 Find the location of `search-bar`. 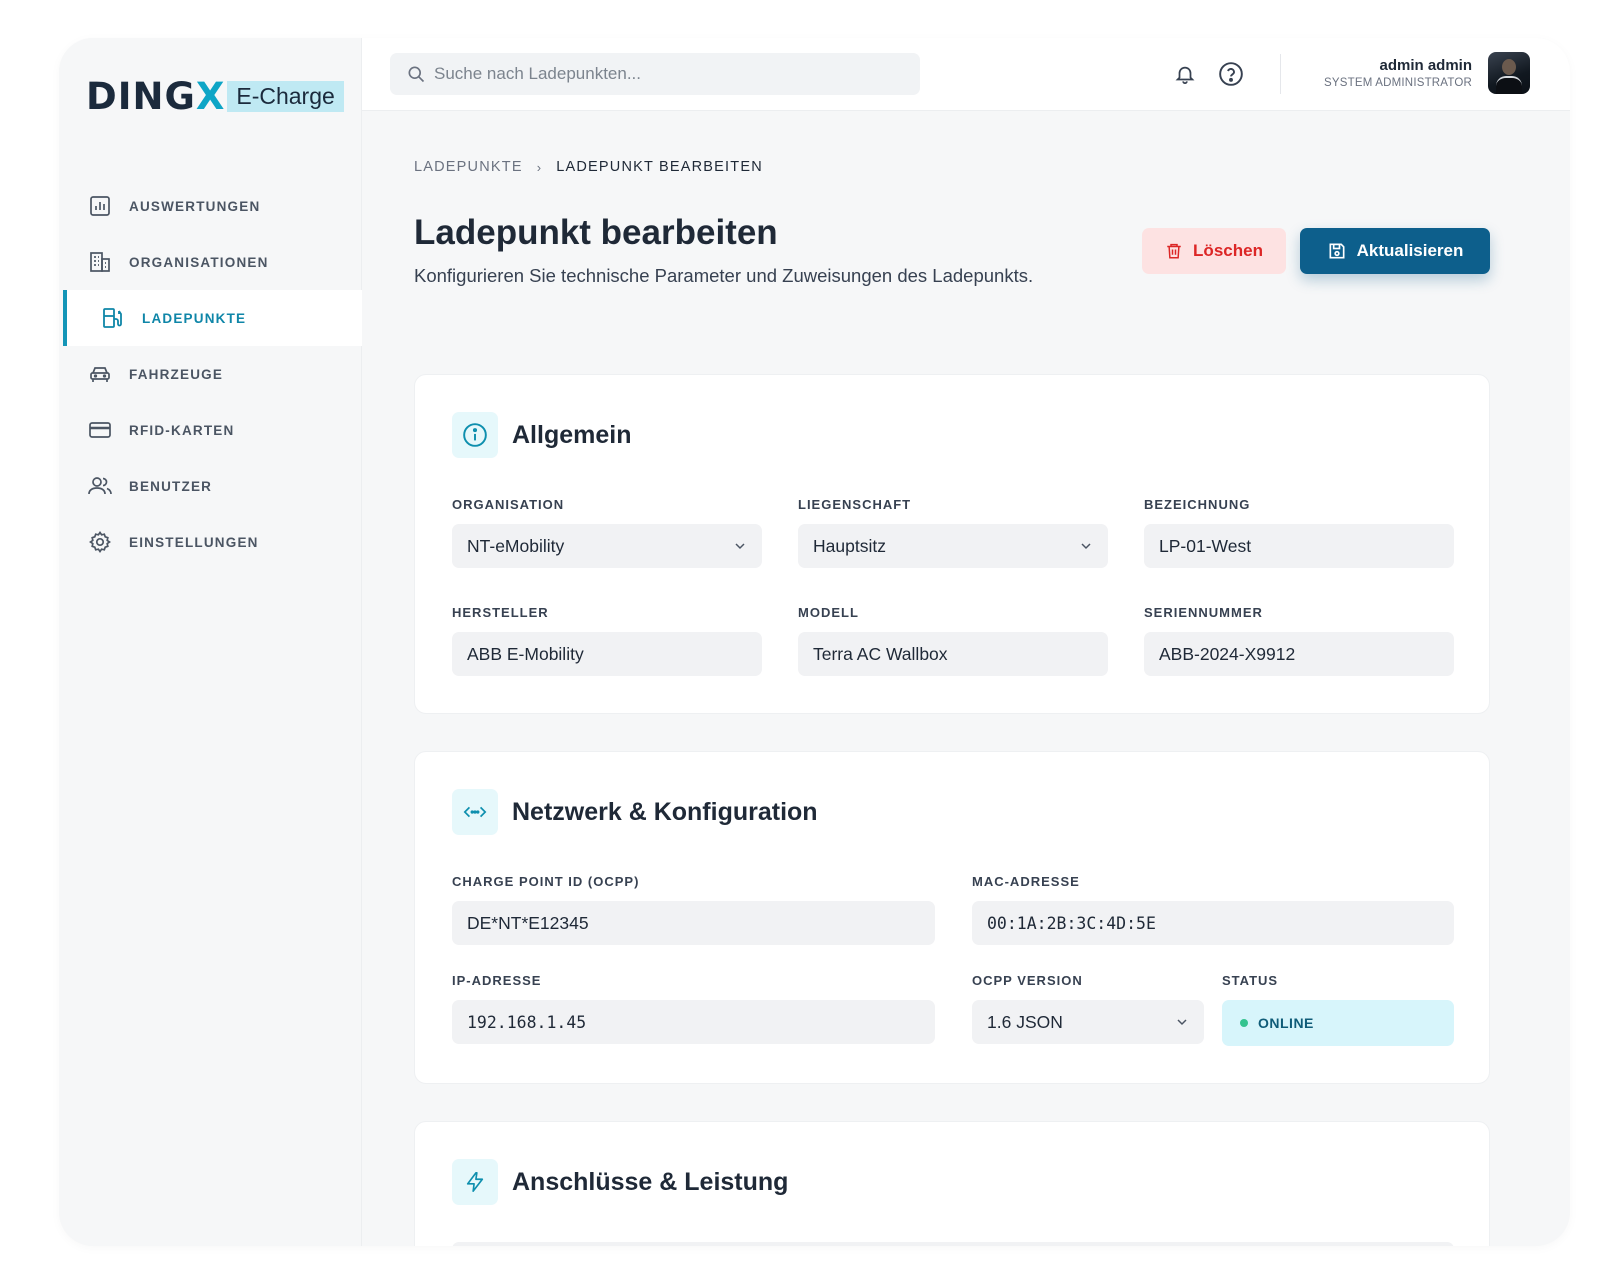

search-bar is located at coordinates (655, 74).